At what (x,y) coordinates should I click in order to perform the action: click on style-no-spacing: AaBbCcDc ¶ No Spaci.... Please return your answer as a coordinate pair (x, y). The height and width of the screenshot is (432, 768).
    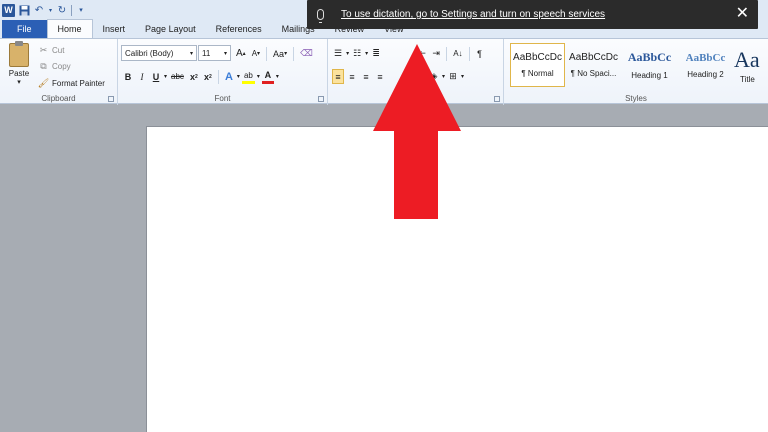
    Looking at the image, I should click on (593, 65).